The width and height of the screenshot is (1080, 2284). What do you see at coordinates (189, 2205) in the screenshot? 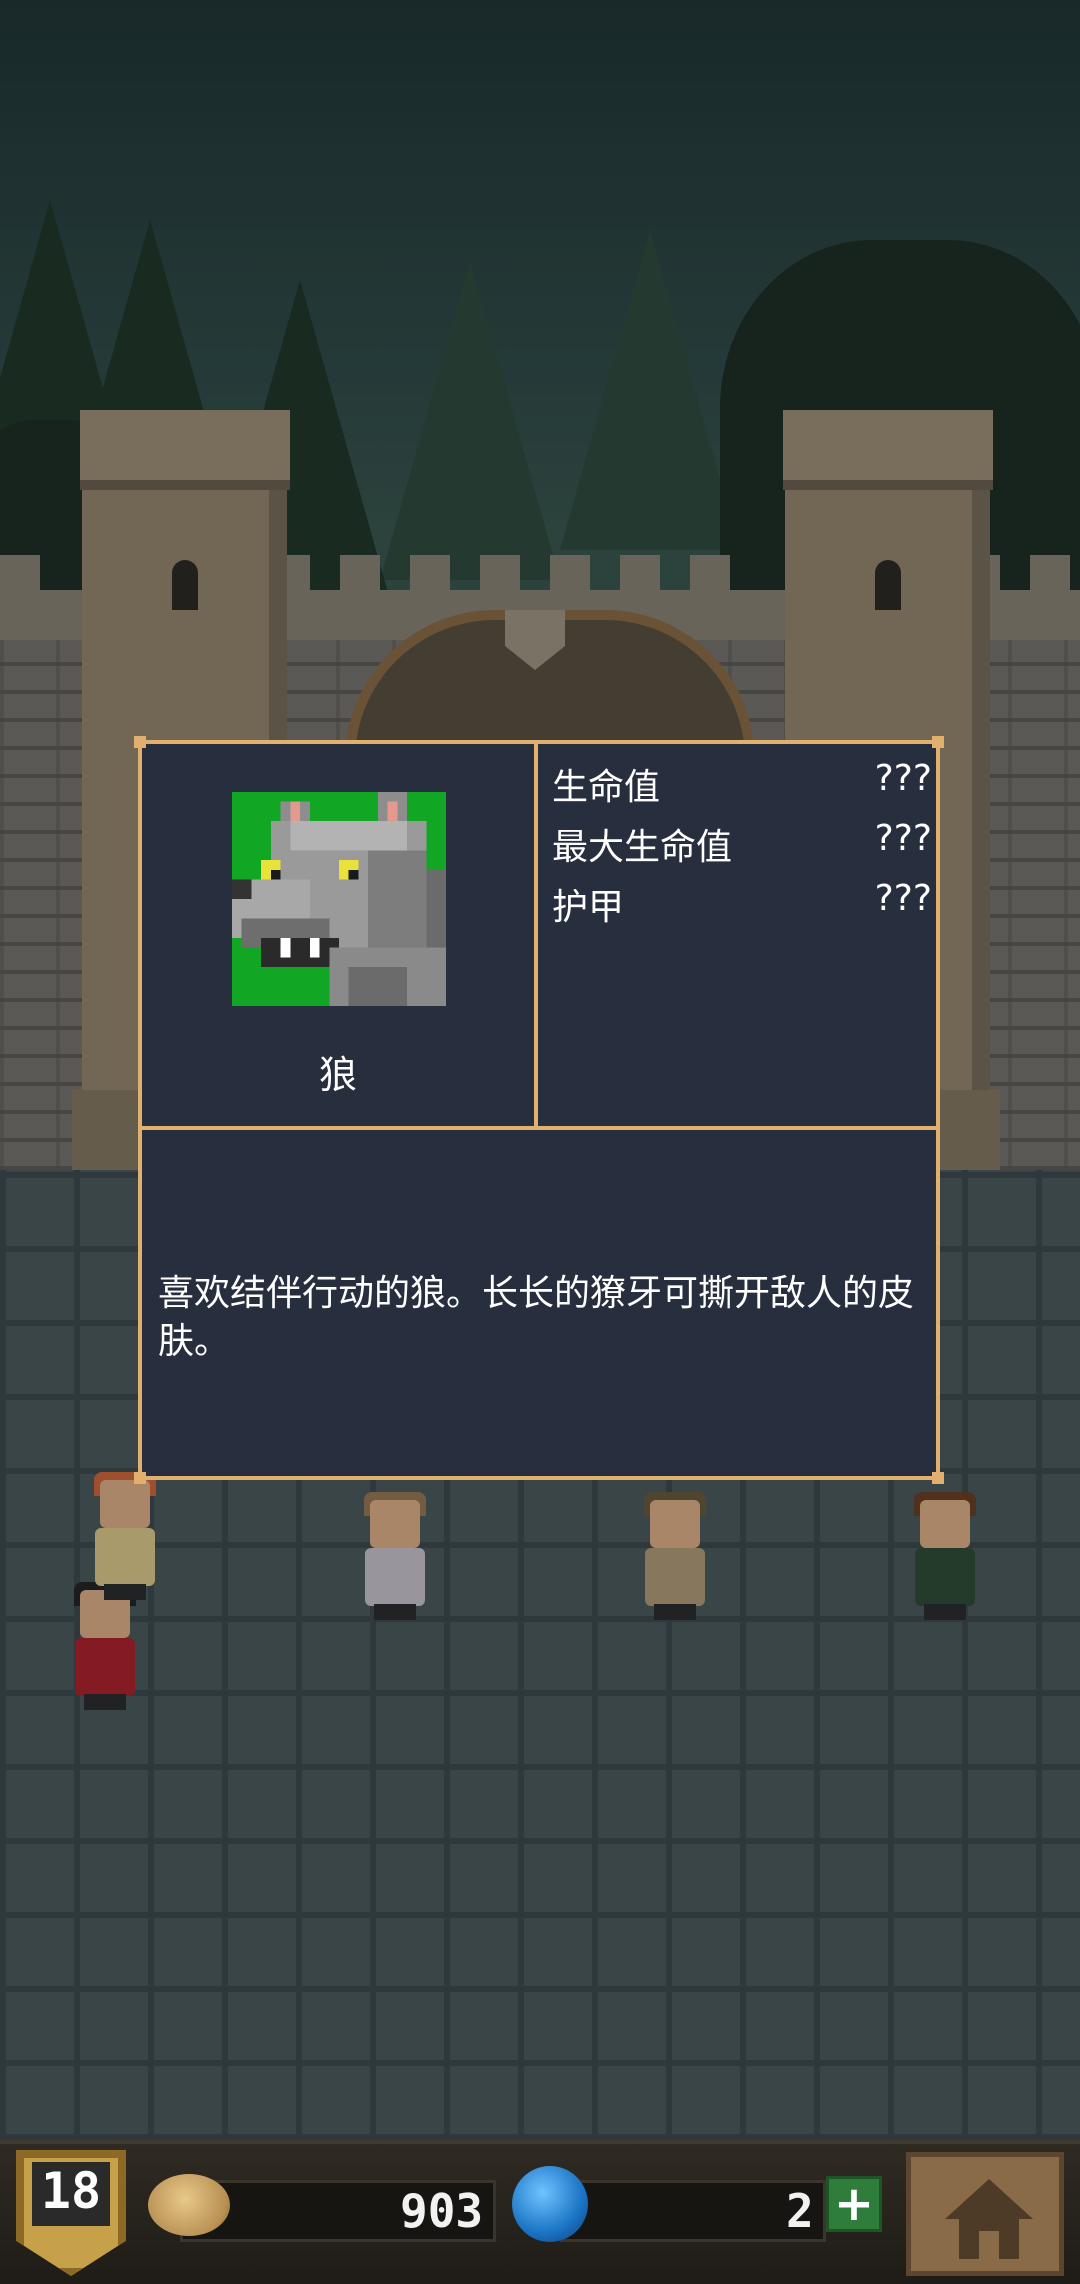
I see `coin-icon` at bounding box center [189, 2205].